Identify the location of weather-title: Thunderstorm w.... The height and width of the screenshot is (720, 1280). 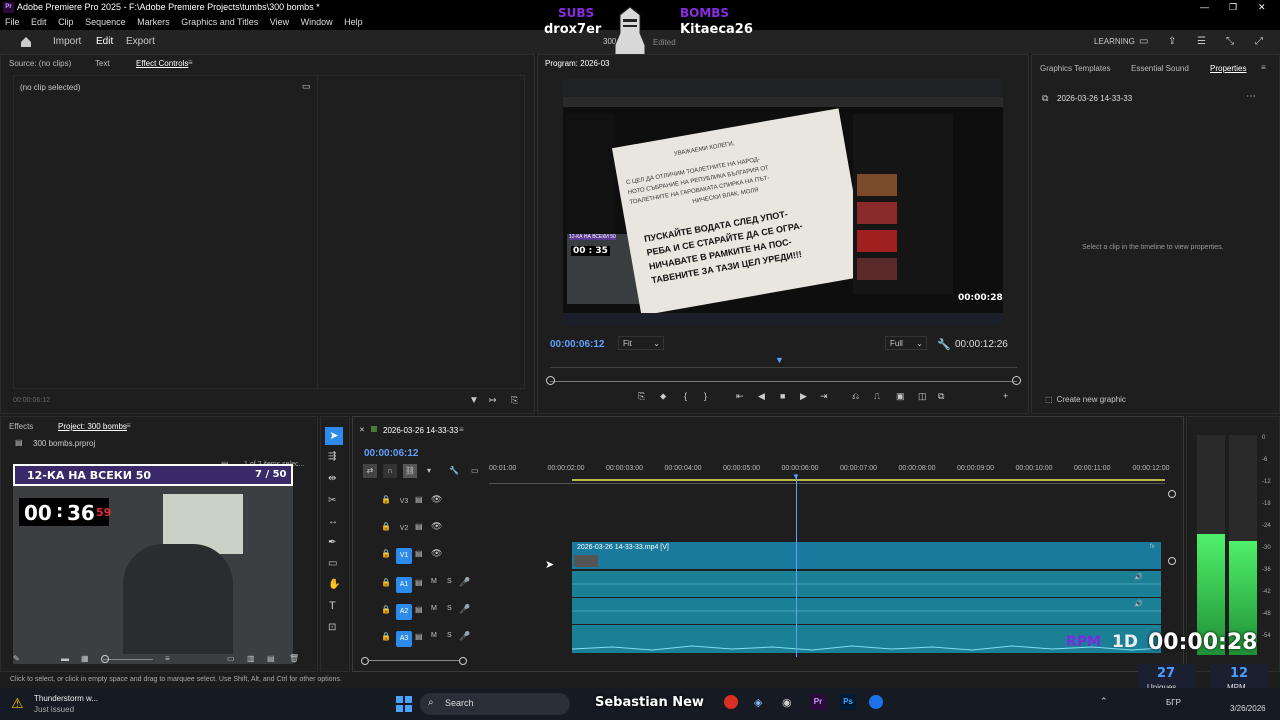
(66, 698).